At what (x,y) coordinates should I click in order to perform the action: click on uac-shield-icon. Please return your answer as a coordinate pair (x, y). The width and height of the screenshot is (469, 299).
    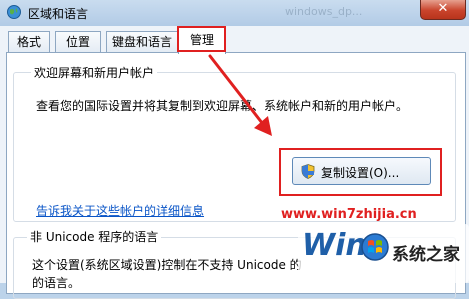
    Looking at the image, I should click on (308, 171).